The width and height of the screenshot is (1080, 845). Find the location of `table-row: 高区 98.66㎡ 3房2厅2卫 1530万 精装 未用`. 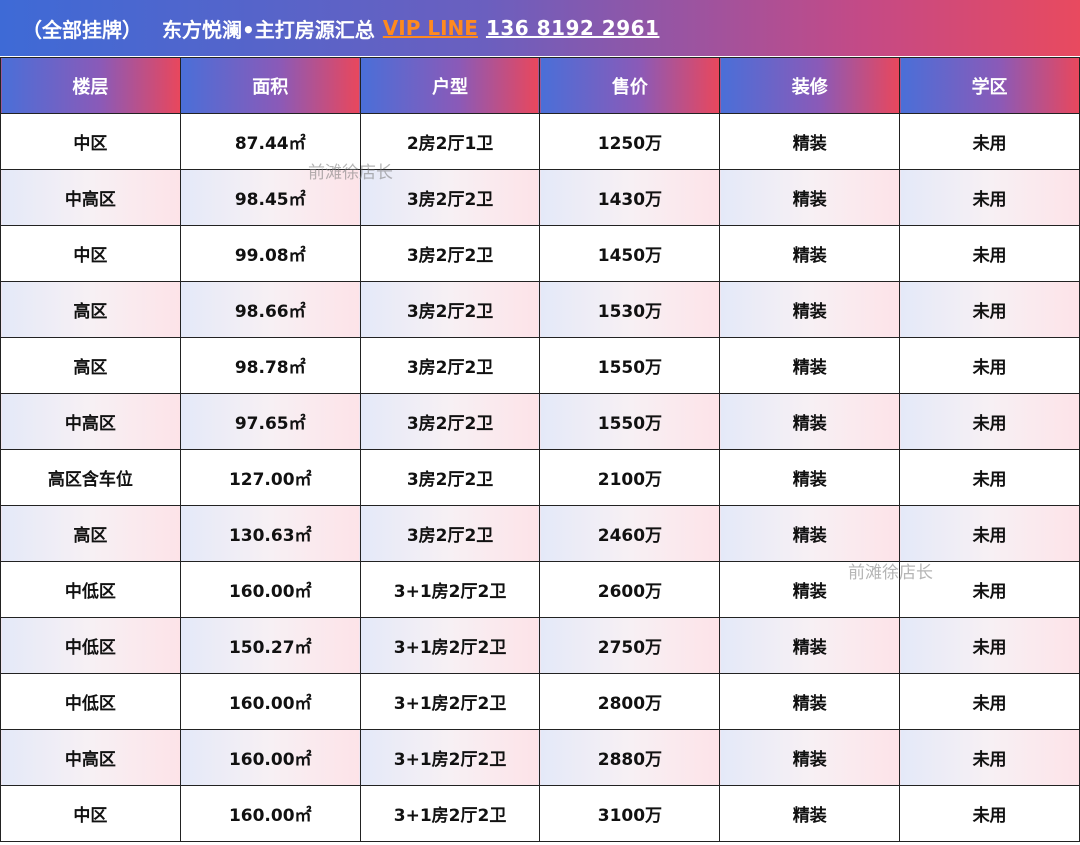

table-row: 高区 98.66㎡ 3房2厅2卫 1530万 精装 未用 is located at coordinates (540, 309).